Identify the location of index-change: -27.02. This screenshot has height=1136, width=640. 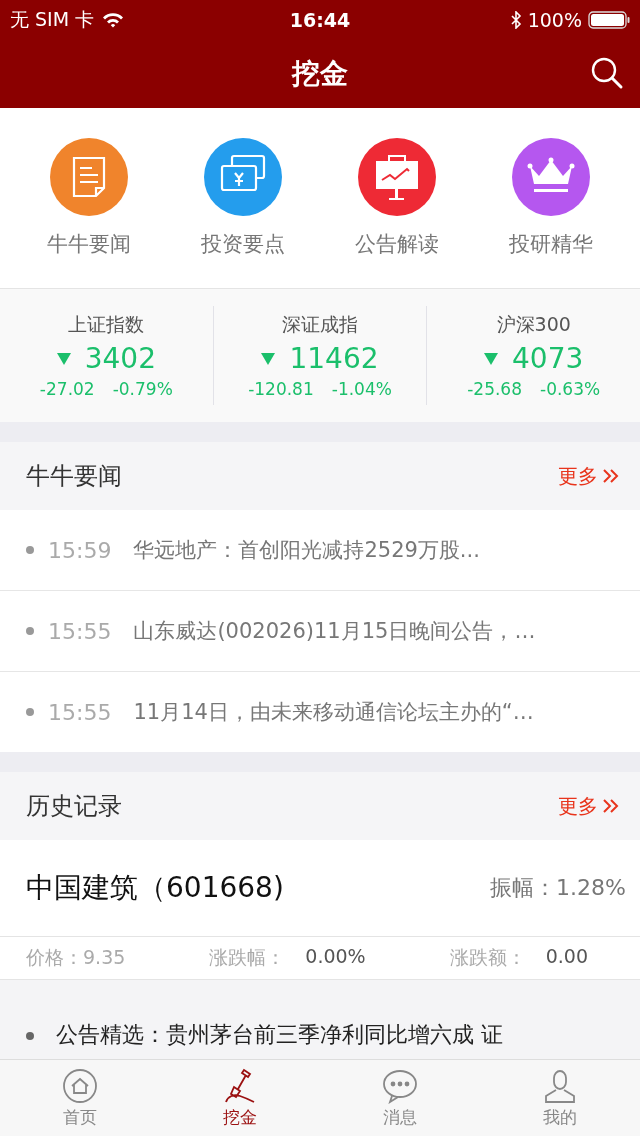
(67, 389).